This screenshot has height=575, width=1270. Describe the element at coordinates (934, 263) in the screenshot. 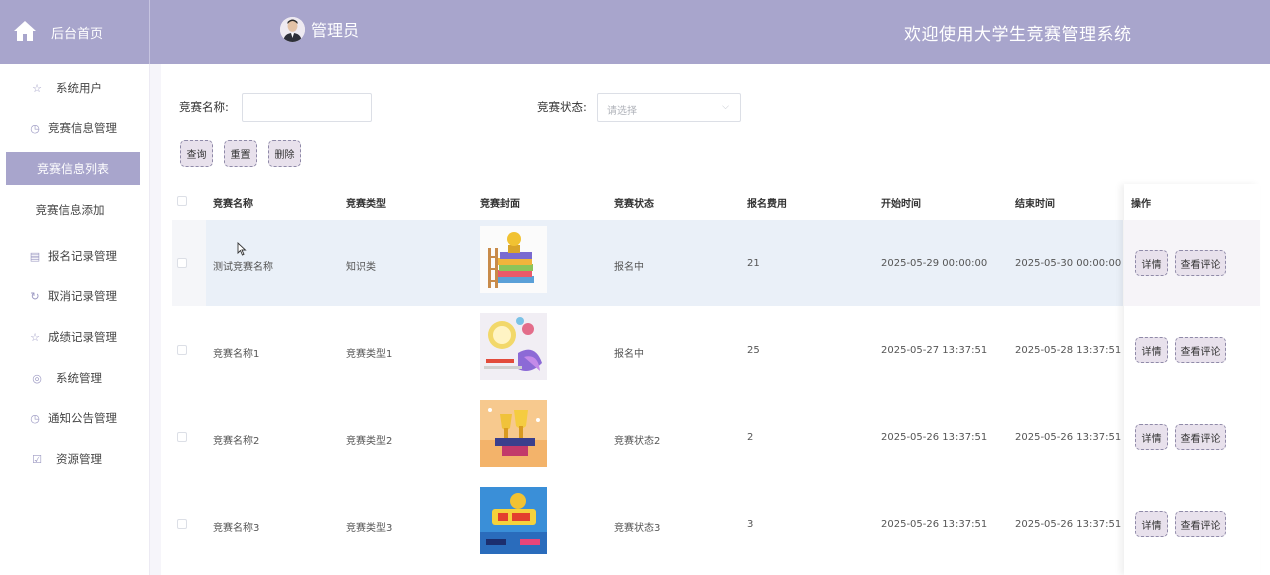

I see `cell-start-time: 2025-05-29 00:00:00` at that location.